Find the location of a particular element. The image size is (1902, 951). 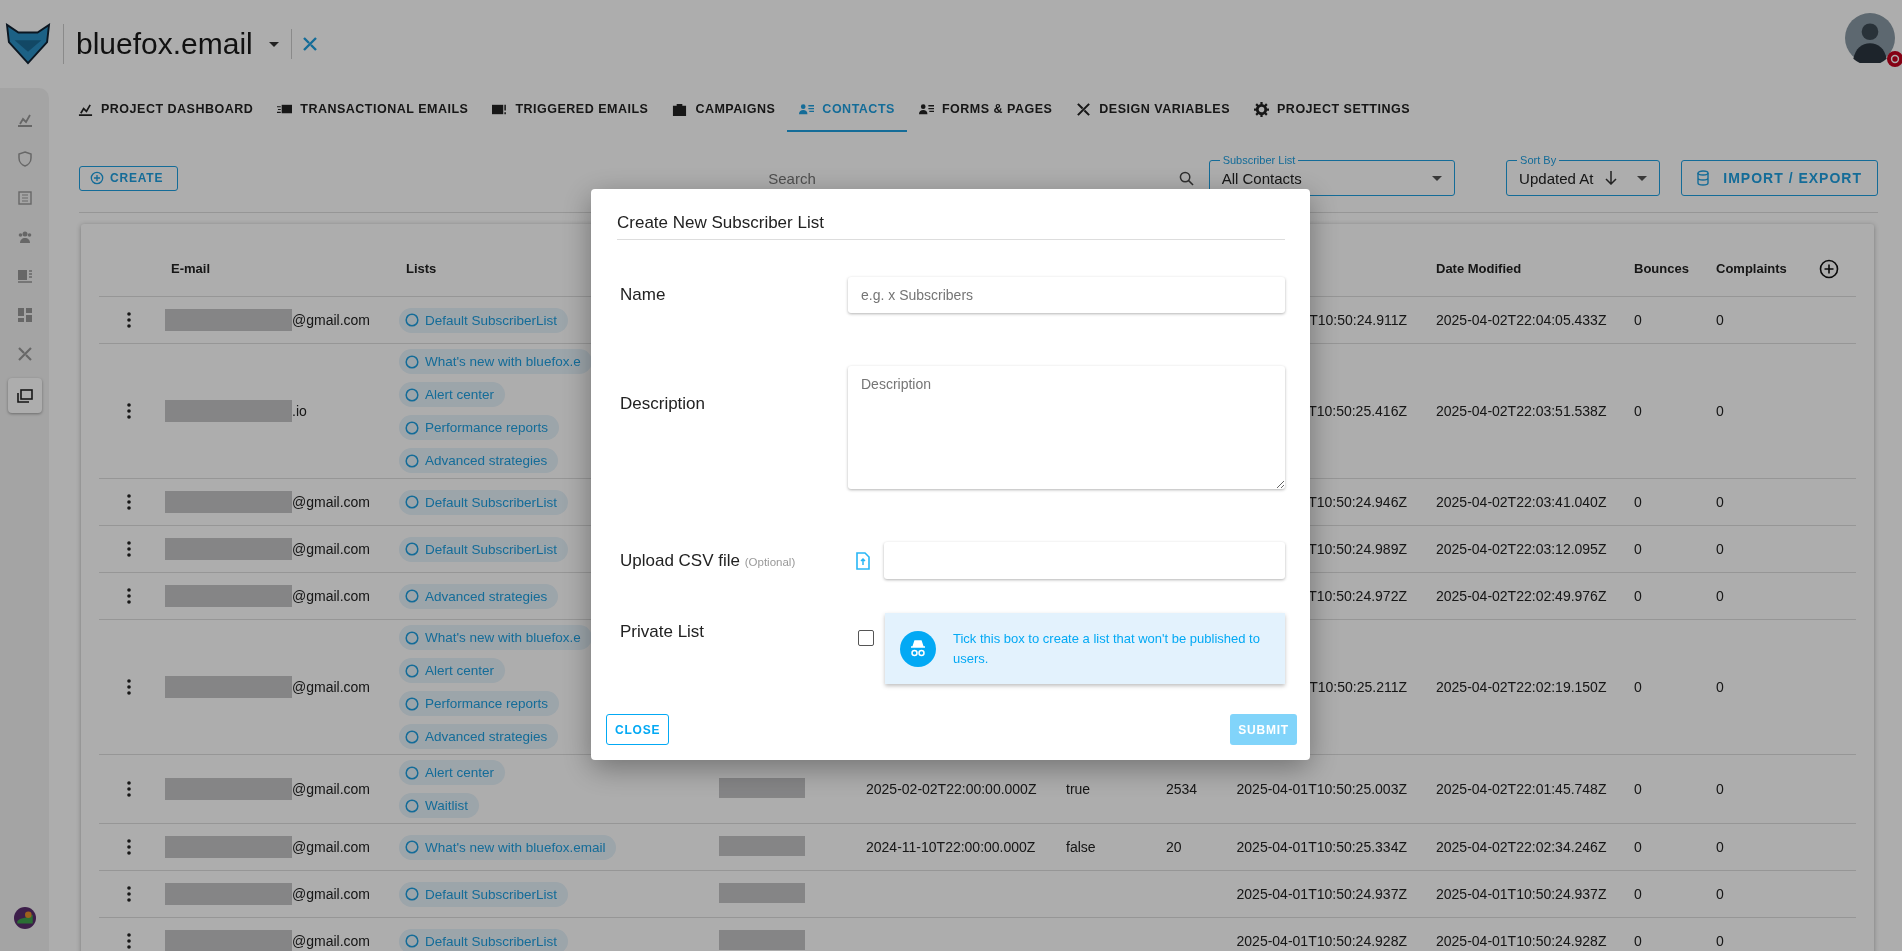

search-icon is located at coordinates (1186, 178).